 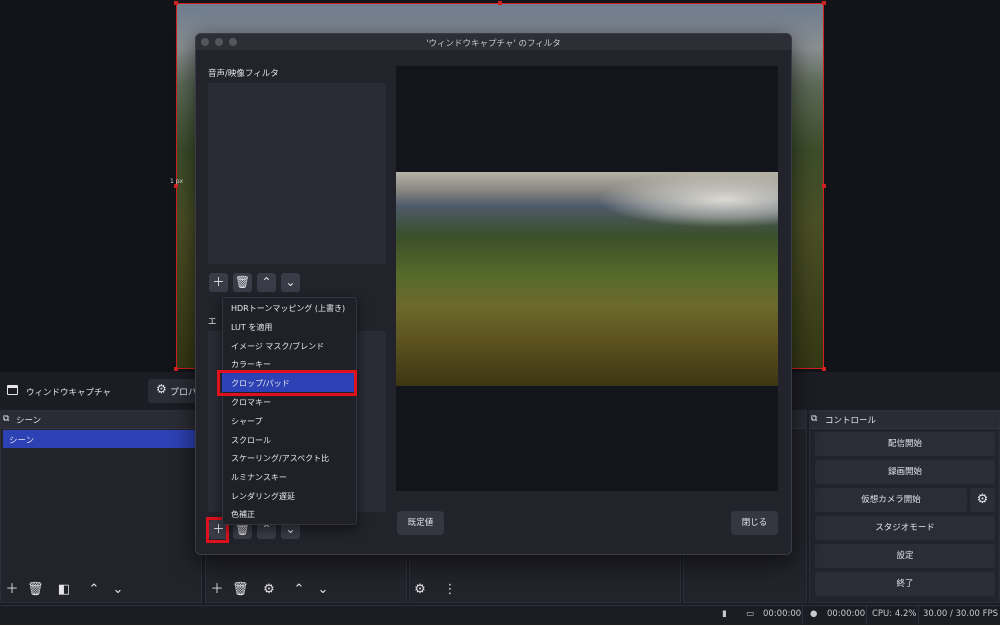 What do you see at coordinates (68, 393) in the screenshot?
I see `selected-source-name: ウィンドウキャプチャ` at bounding box center [68, 393].